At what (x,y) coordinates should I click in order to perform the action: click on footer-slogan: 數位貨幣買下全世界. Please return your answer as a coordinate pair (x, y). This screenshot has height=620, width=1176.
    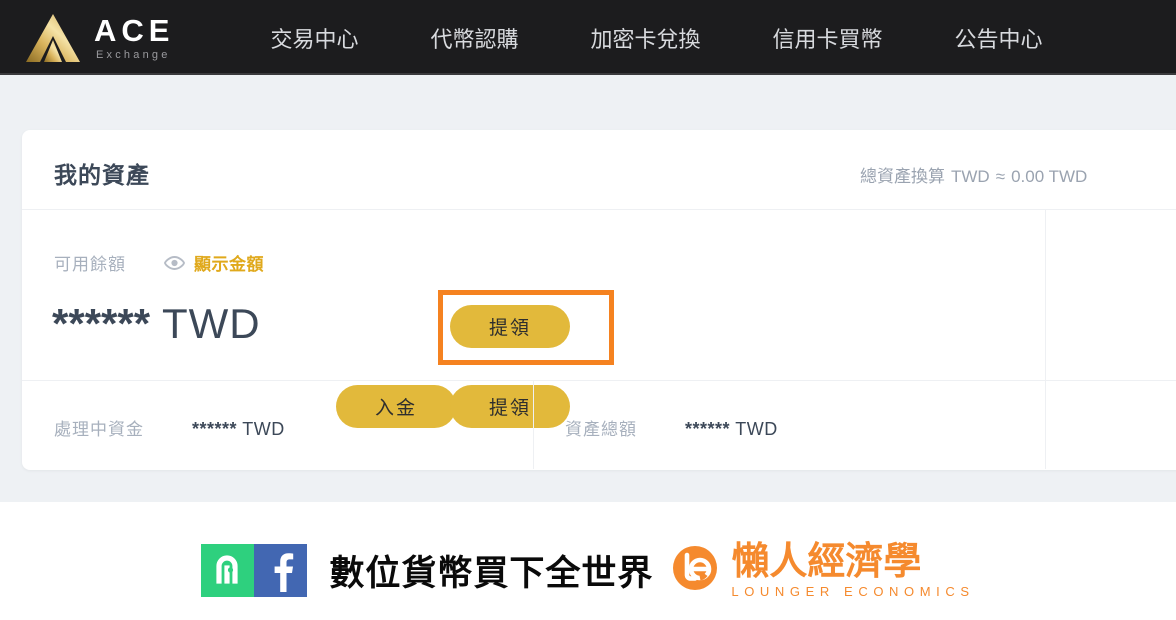
    Looking at the image, I should click on (491, 573).